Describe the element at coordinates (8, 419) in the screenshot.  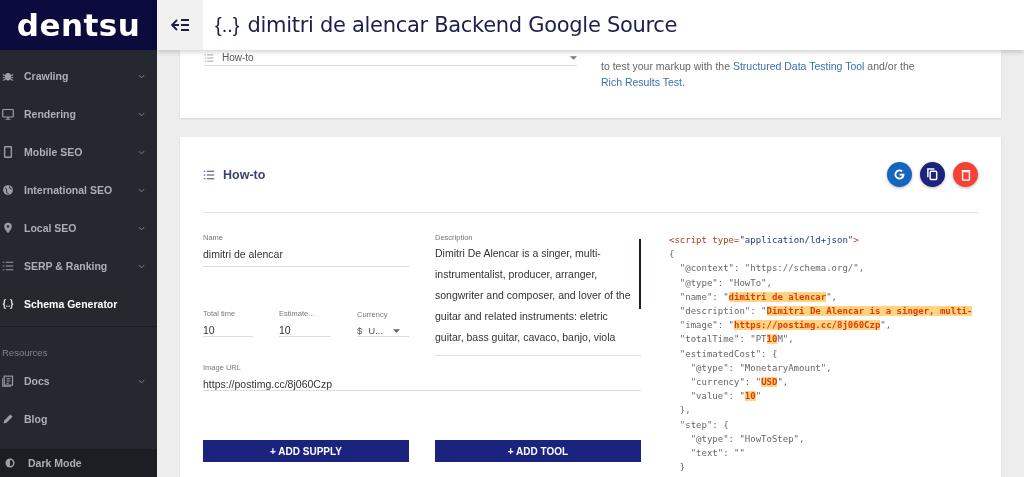
I see `pencil-icon` at that location.